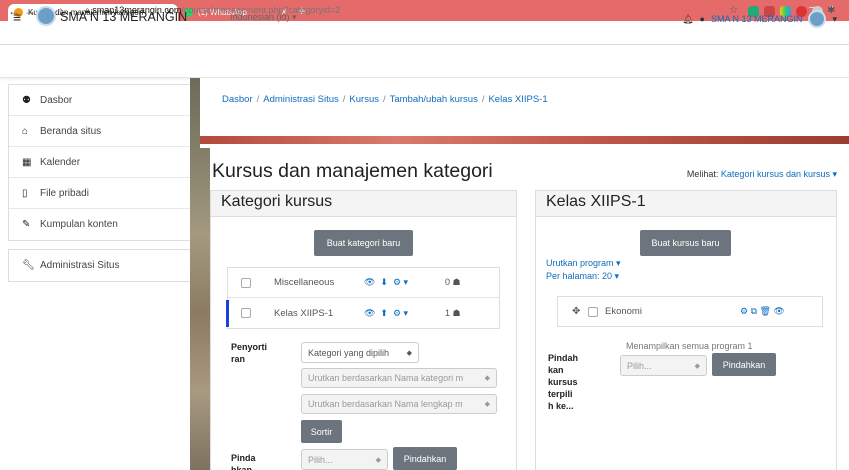  I want to click on sort-select: Kategori yang dipilih ◆, so click(360, 352).